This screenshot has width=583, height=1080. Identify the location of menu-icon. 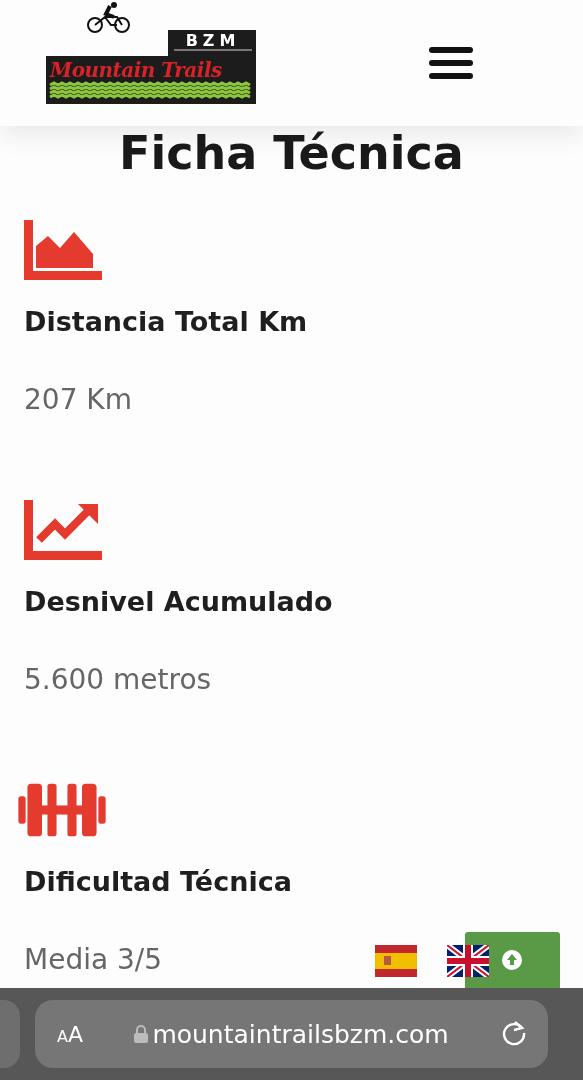
(451, 63).